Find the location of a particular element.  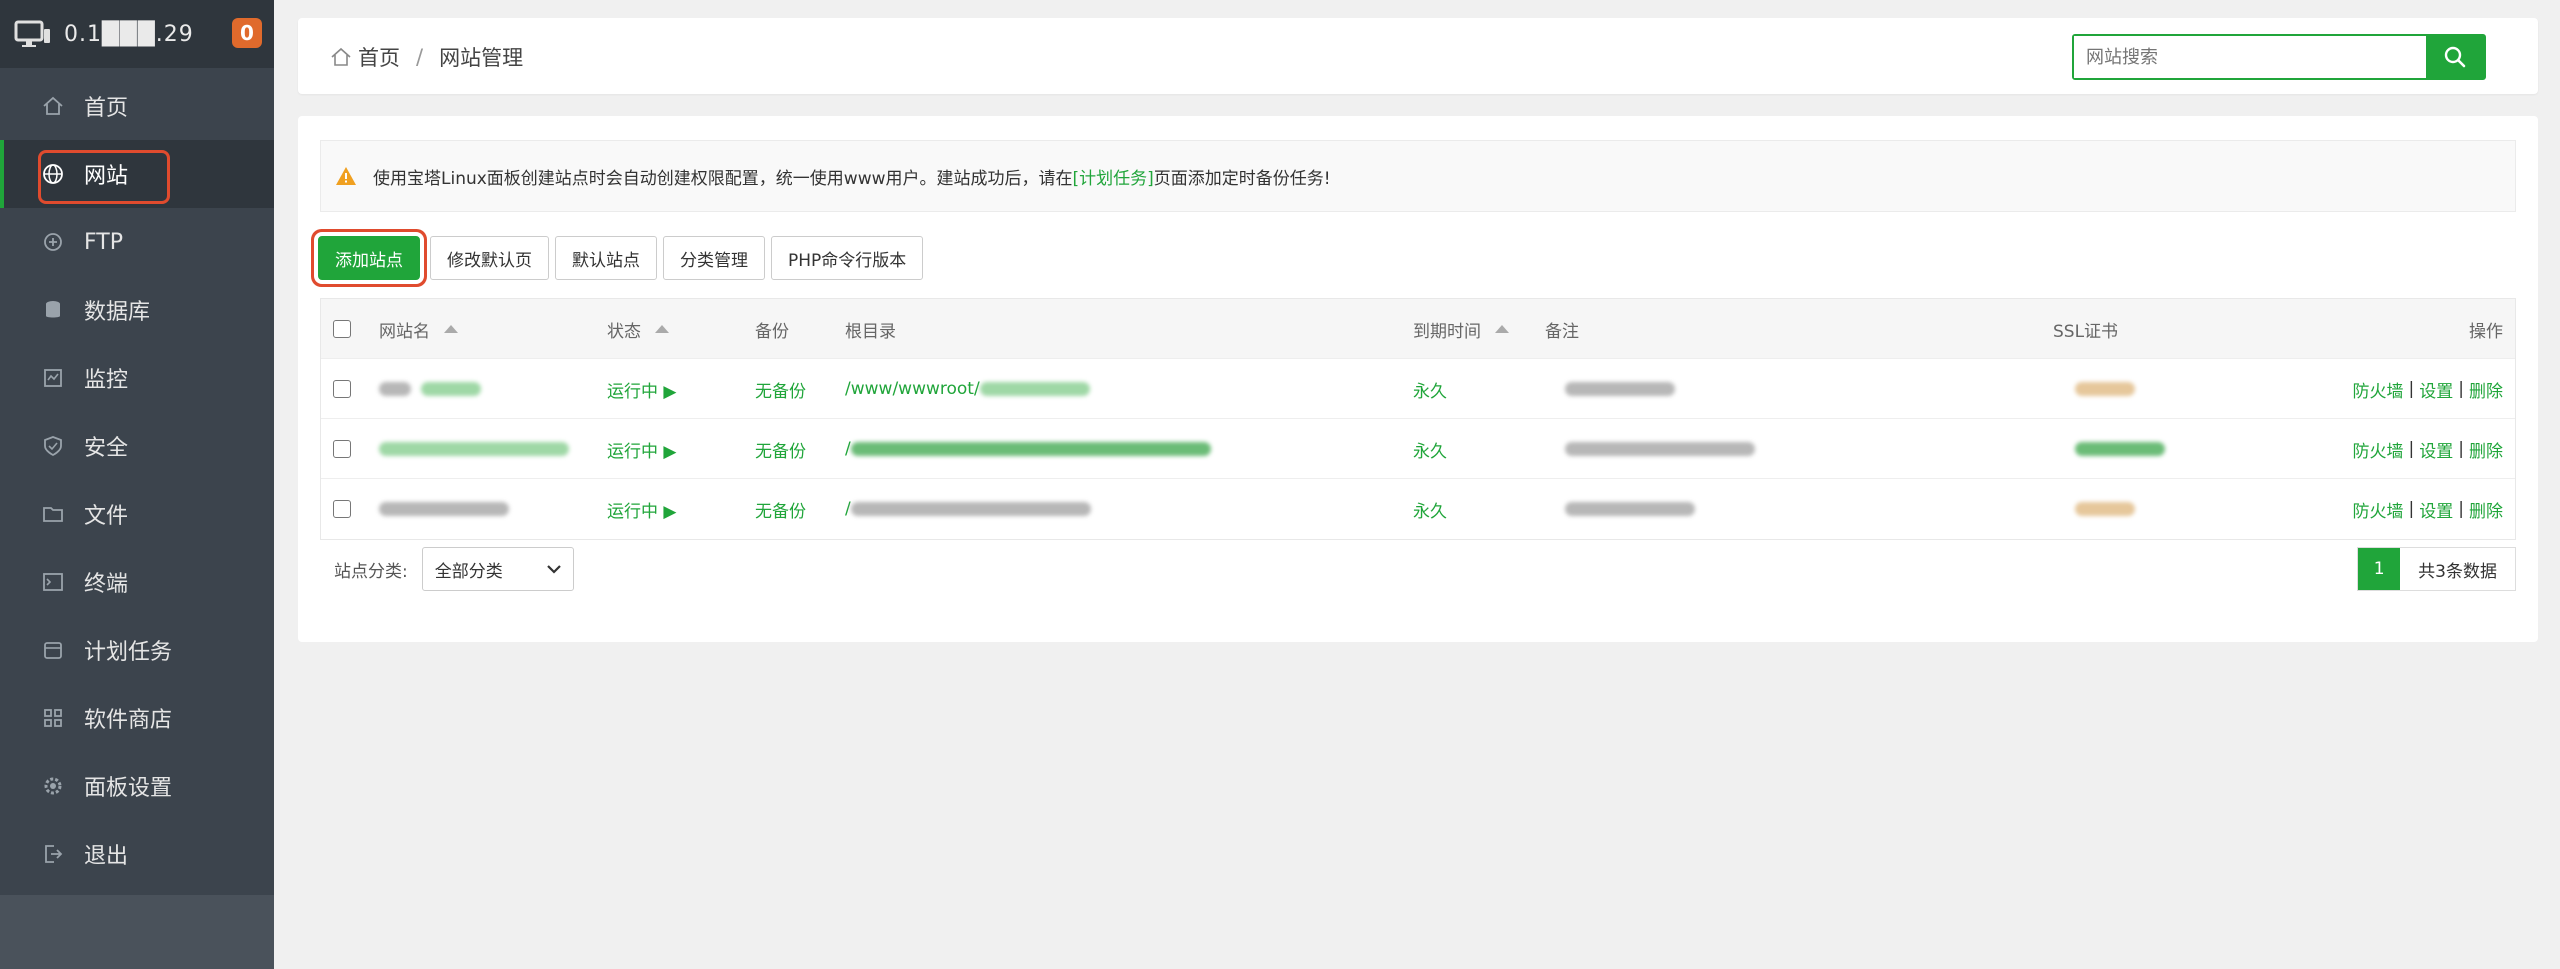

col-root: 根目录 is located at coordinates (870, 329).